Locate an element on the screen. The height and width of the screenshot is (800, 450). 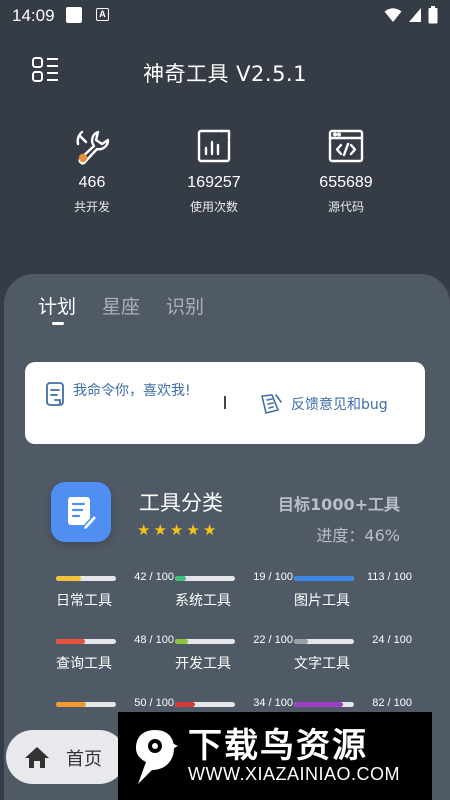
goal-text: 目标1000+工具 is located at coordinates (339, 504).